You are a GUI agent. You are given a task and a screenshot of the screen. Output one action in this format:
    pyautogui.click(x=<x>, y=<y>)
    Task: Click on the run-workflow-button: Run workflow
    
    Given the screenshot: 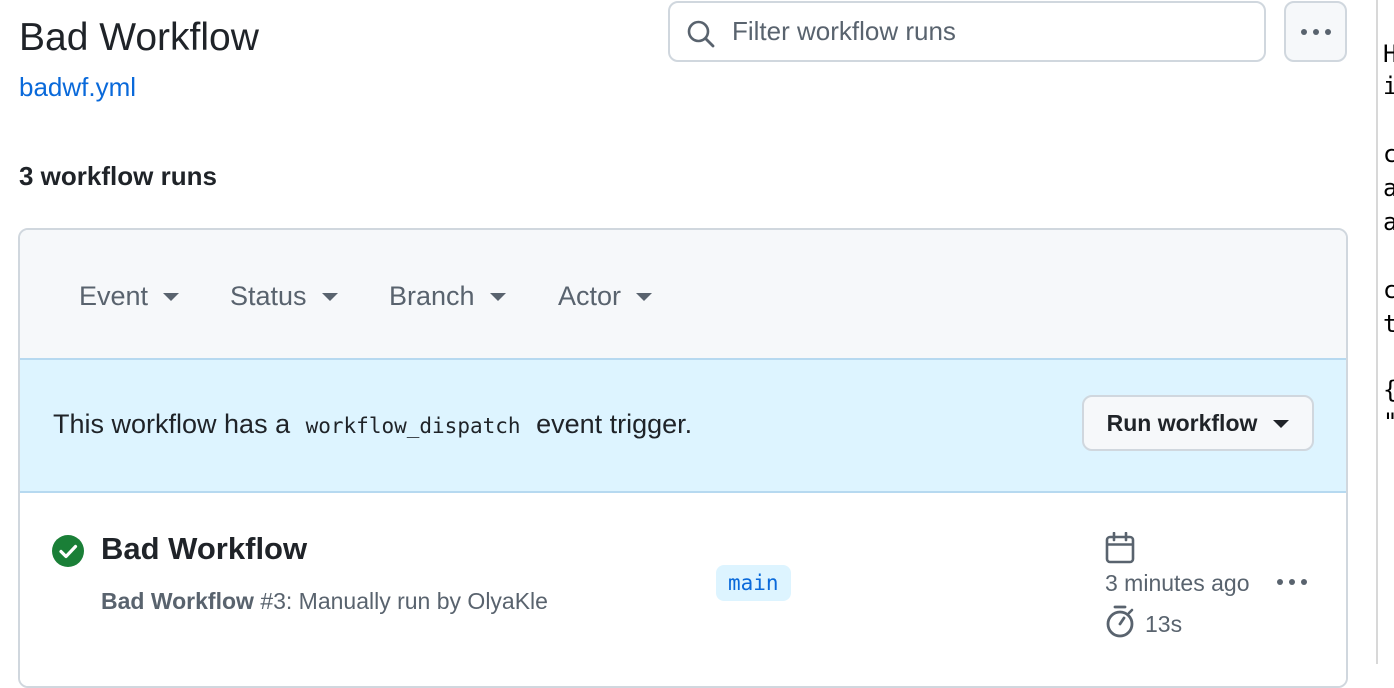 What is the action you would take?
    pyautogui.click(x=1198, y=423)
    